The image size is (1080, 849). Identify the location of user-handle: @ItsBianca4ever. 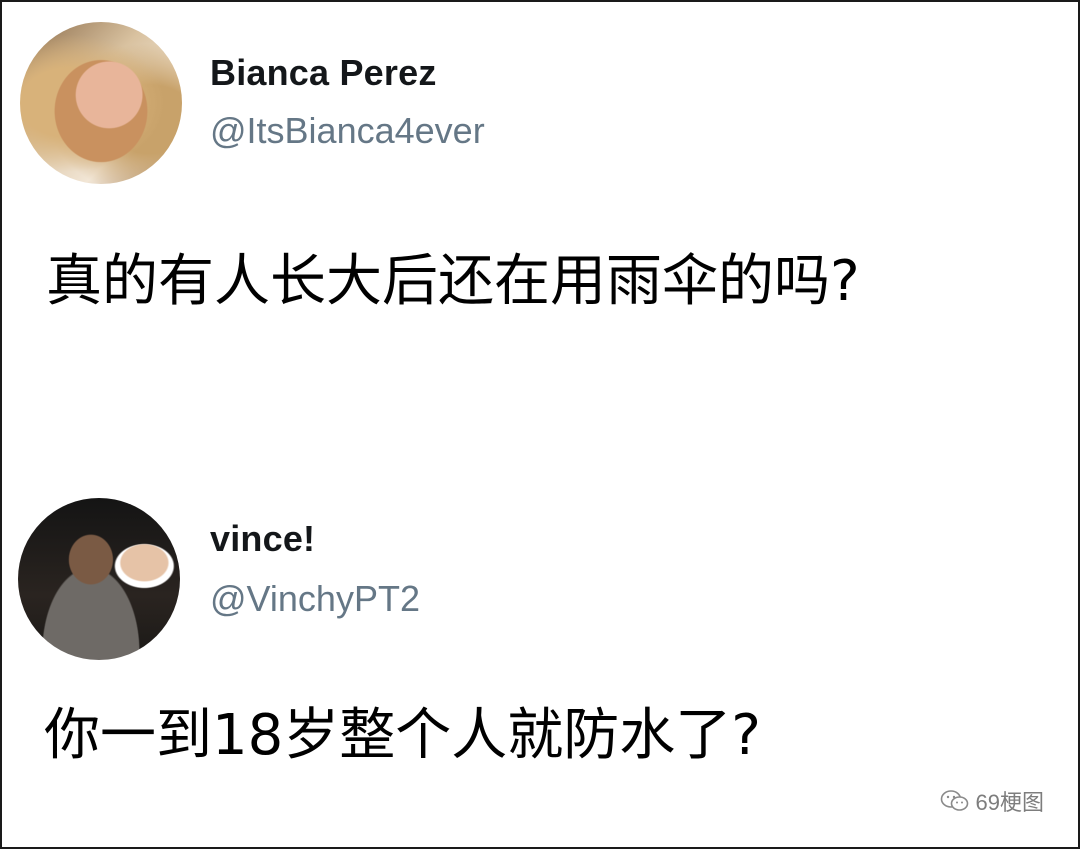
(347, 131).